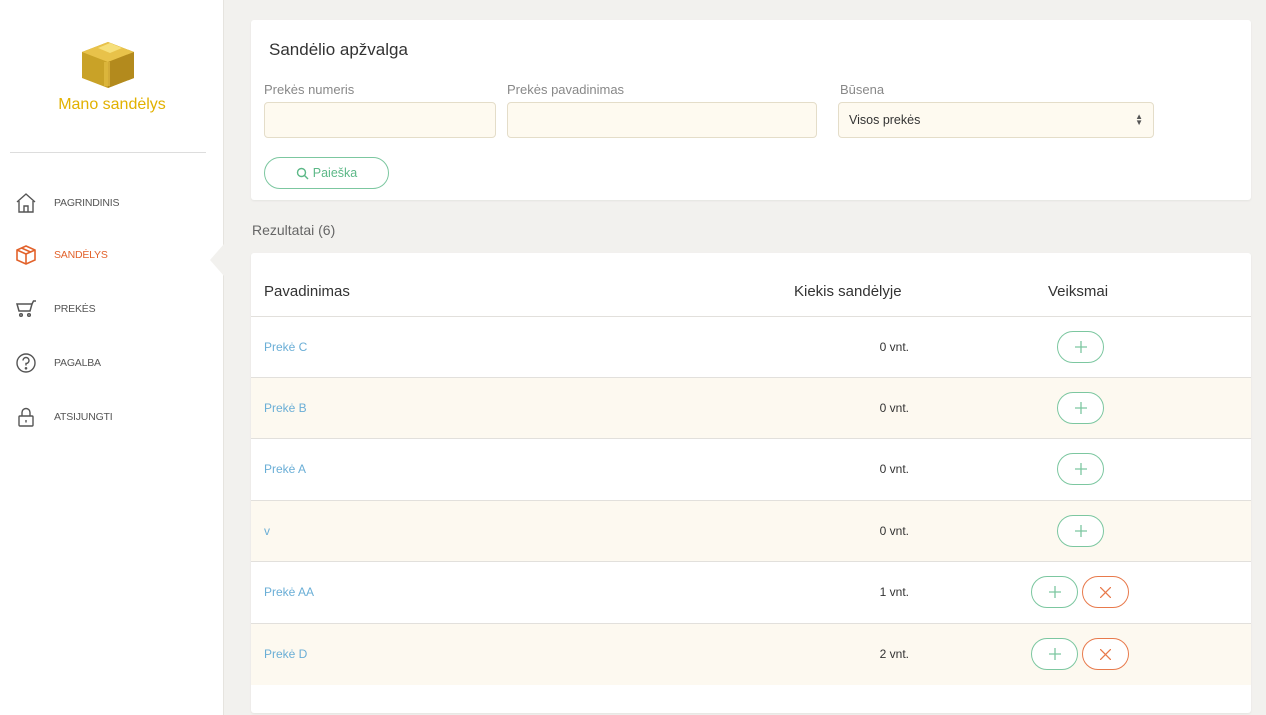 Image resolution: width=1266 pixels, height=715 pixels. Describe the element at coordinates (307, 291) in the screenshot. I see `column-header-name: Pavadinimas` at that location.